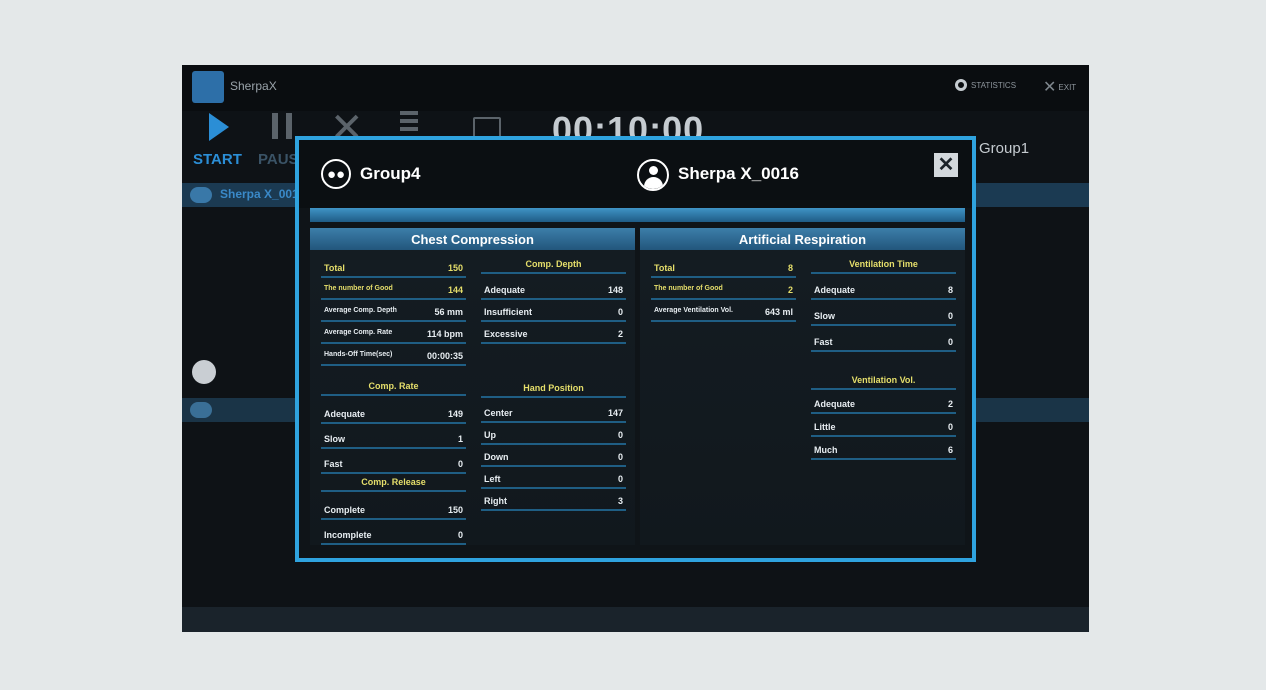 This screenshot has width=1266, height=690. What do you see at coordinates (723, 267) in the screenshot?
I see `stat-row: Total 8` at bounding box center [723, 267].